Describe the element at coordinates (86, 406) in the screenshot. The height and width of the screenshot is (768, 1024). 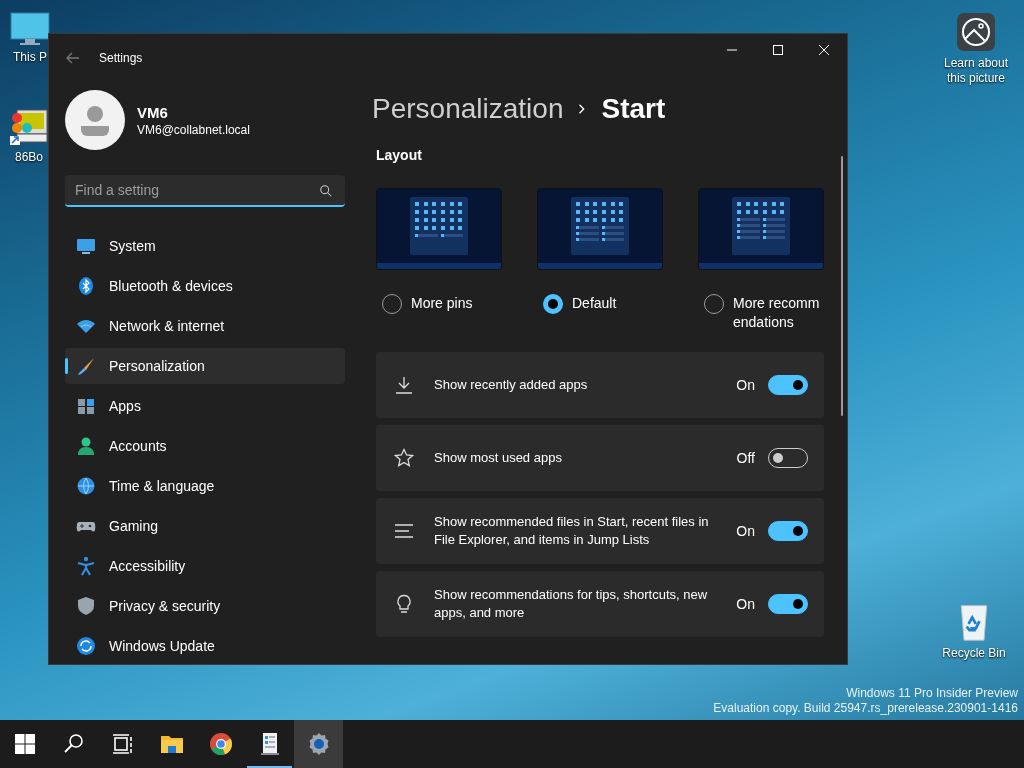
I see `apps-grid-icon` at that location.